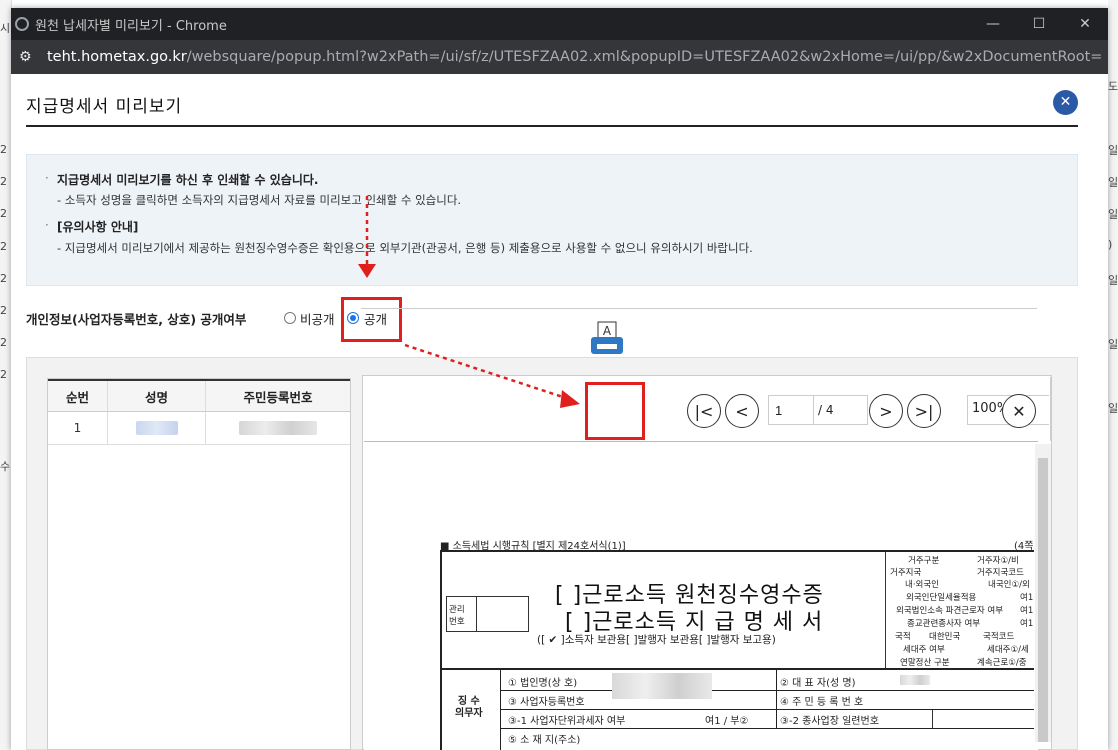  Describe the element at coordinates (924, 561) in the screenshot. I see `side-label: 거주구분` at that location.